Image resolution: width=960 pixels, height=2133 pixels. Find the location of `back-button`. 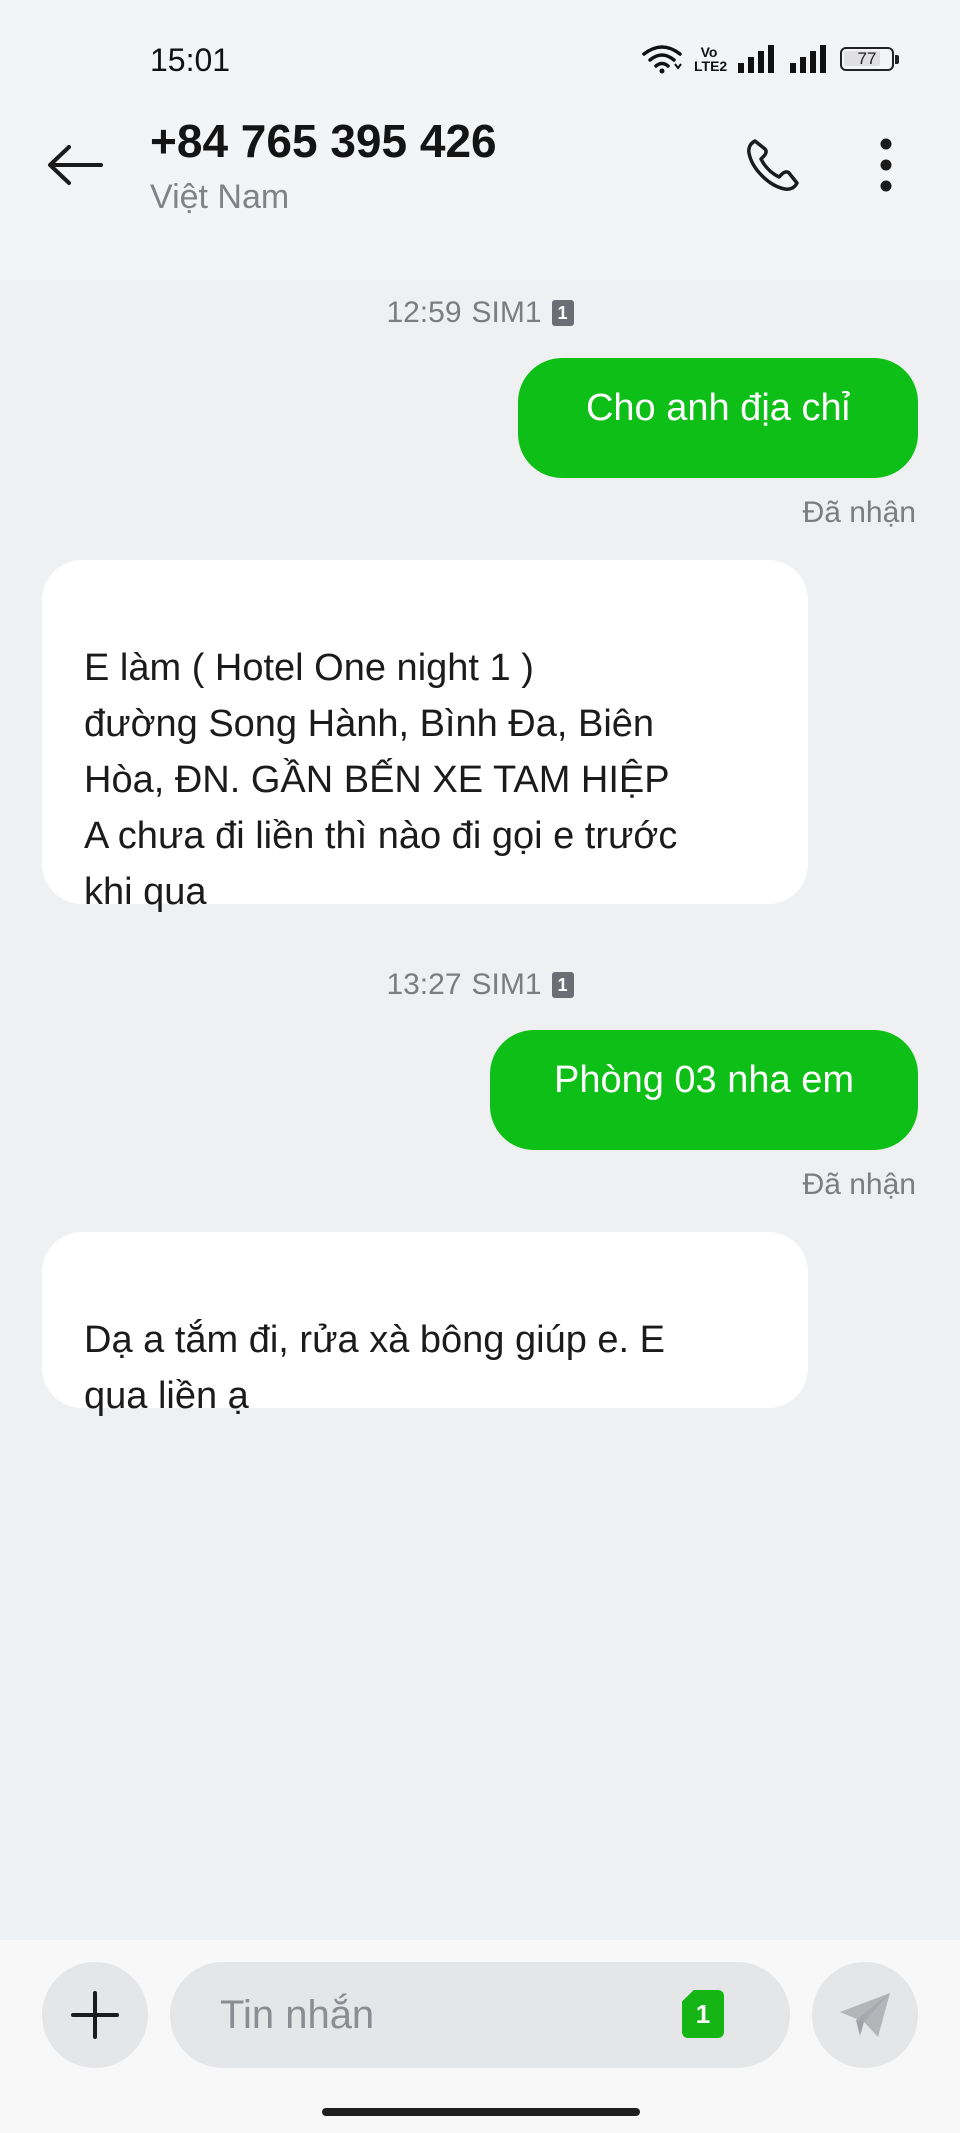

back-button is located at coordinates (75, 165).